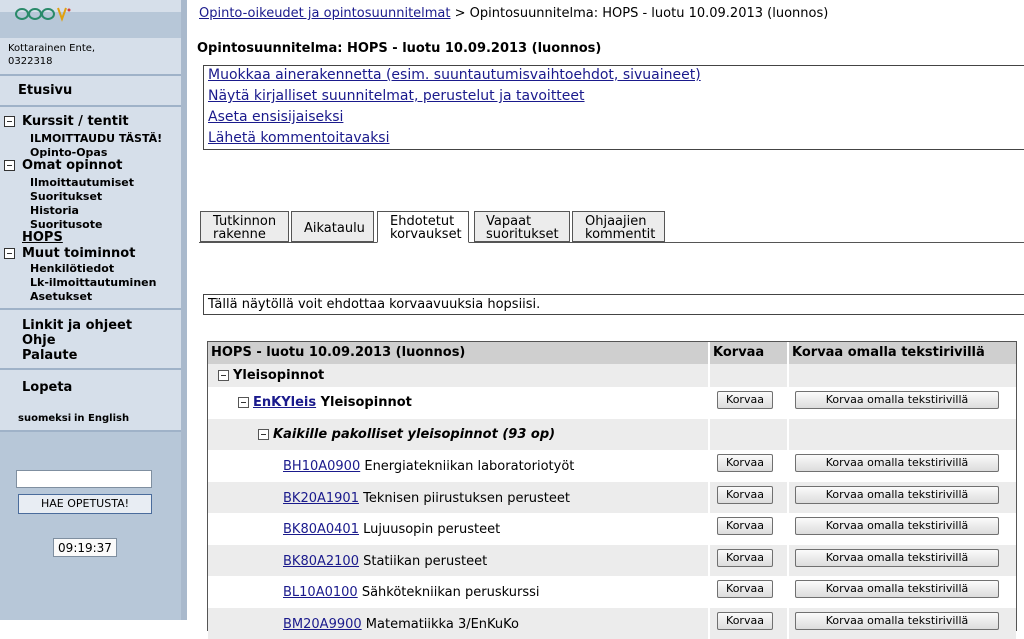 The height and width of the screenshot is (639, 1024). Describe the element at coordinates (49, 355) in the screenshot. I see `nav-palaute: Palaute` at that location.